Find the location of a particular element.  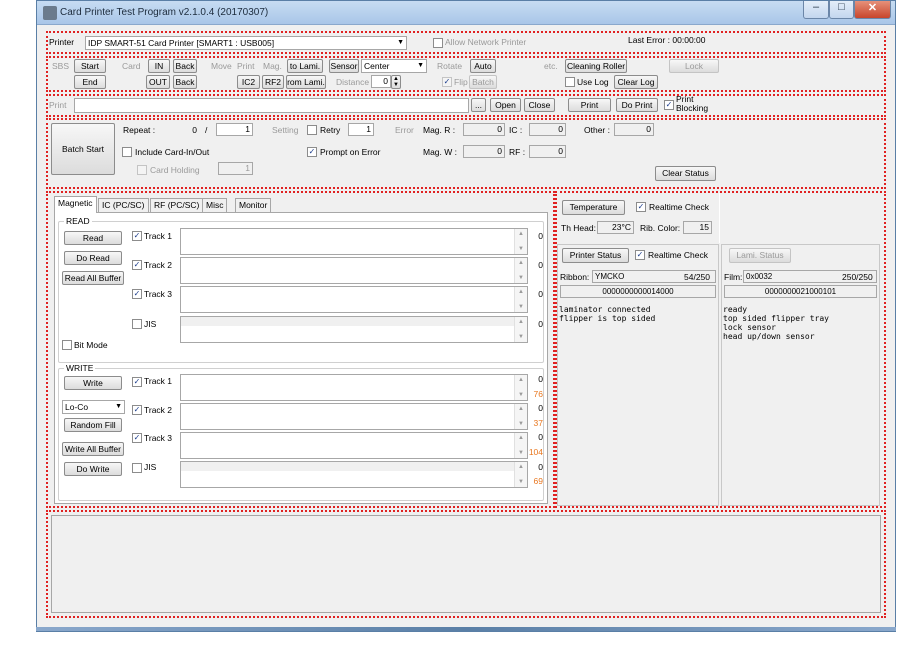

include-card-checkbox is located at coordinates (127, 152).